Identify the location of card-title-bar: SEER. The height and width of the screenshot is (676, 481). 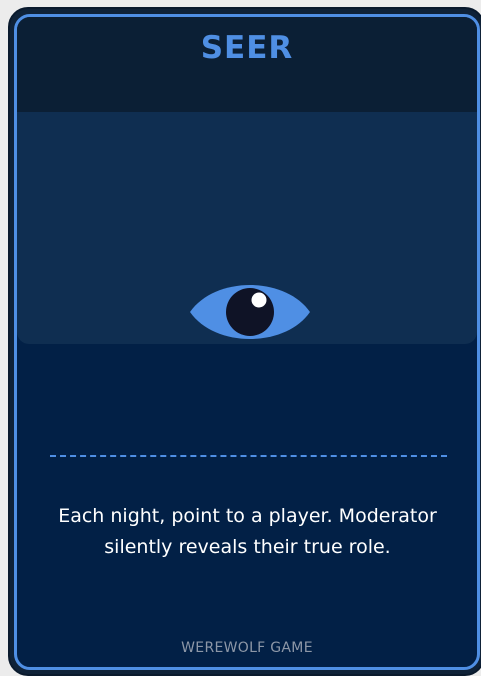
(247, 64).